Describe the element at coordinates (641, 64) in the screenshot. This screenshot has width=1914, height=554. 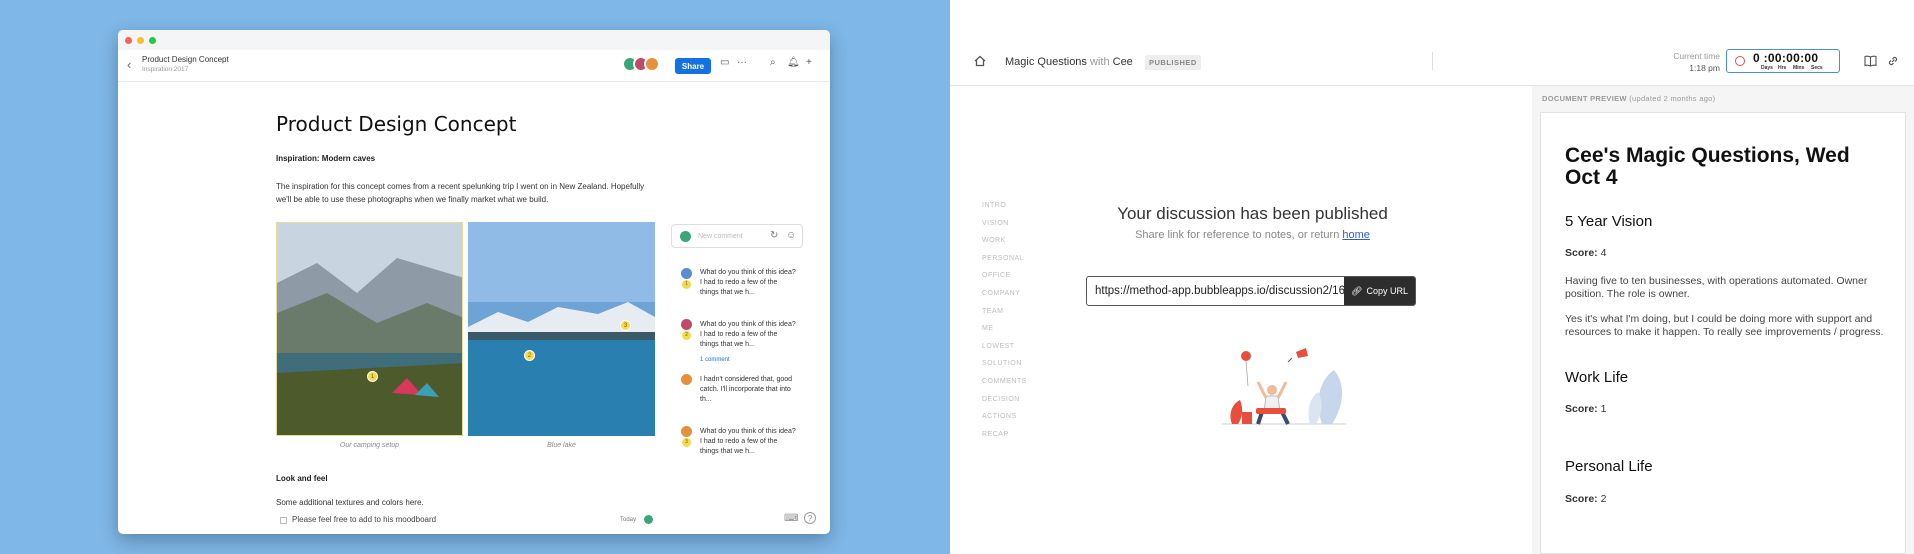
I see `collaborator-avatars` at that location.